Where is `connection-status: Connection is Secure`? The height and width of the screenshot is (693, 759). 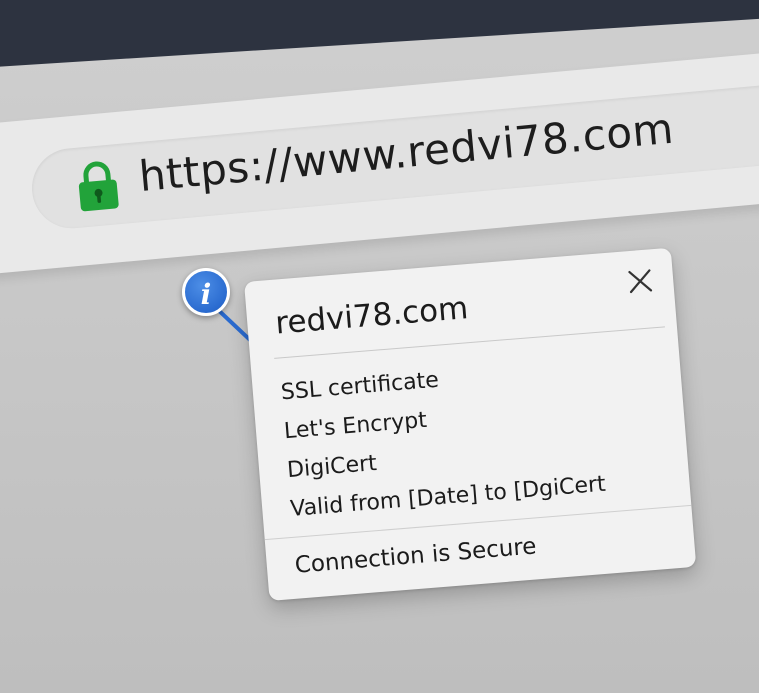
connection-status: Connection is Secure is located at coordinates (416, 555).